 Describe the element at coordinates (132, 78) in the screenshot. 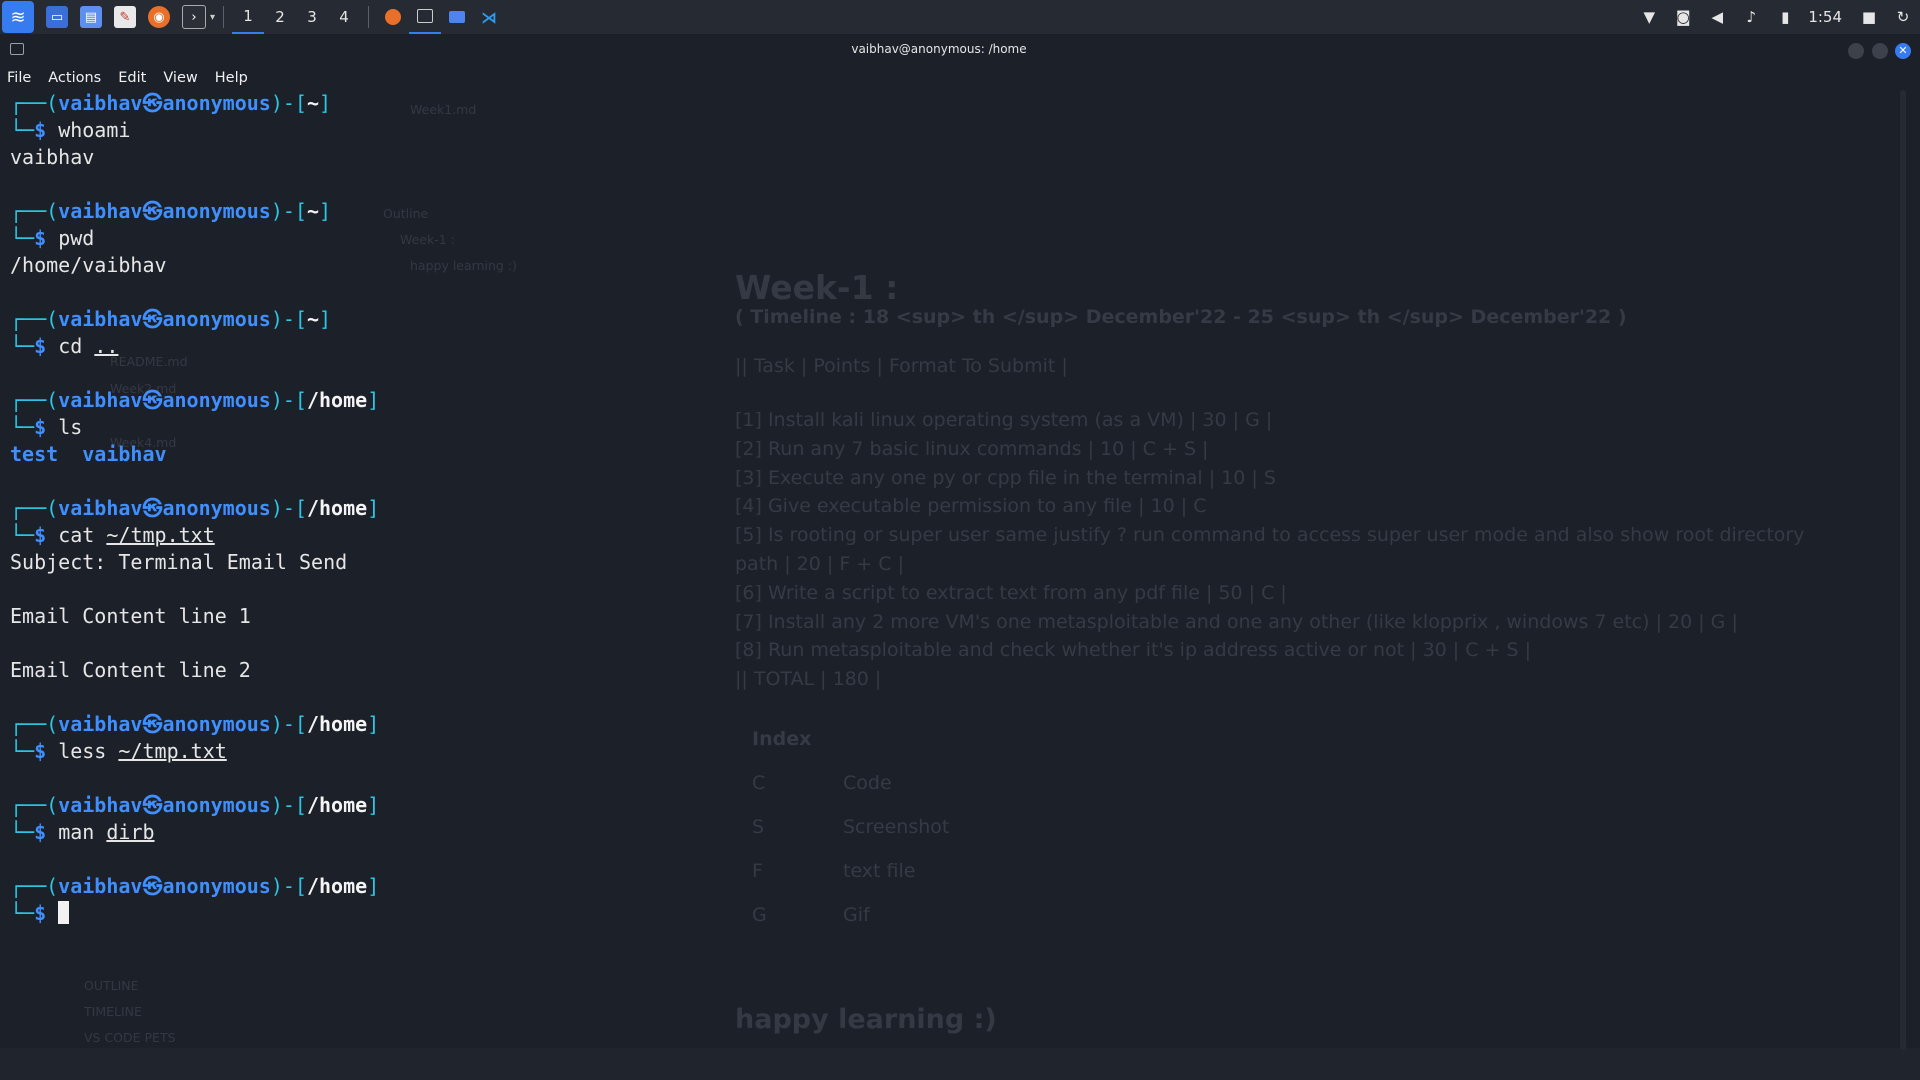

I see `menu-edit: Edit` at that location.